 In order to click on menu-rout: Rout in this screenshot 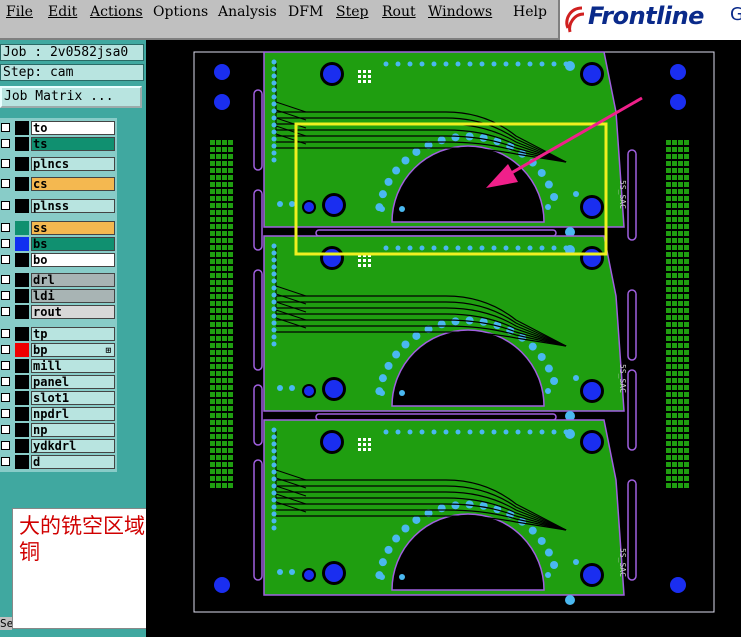, I will do `click(399, 12)`.